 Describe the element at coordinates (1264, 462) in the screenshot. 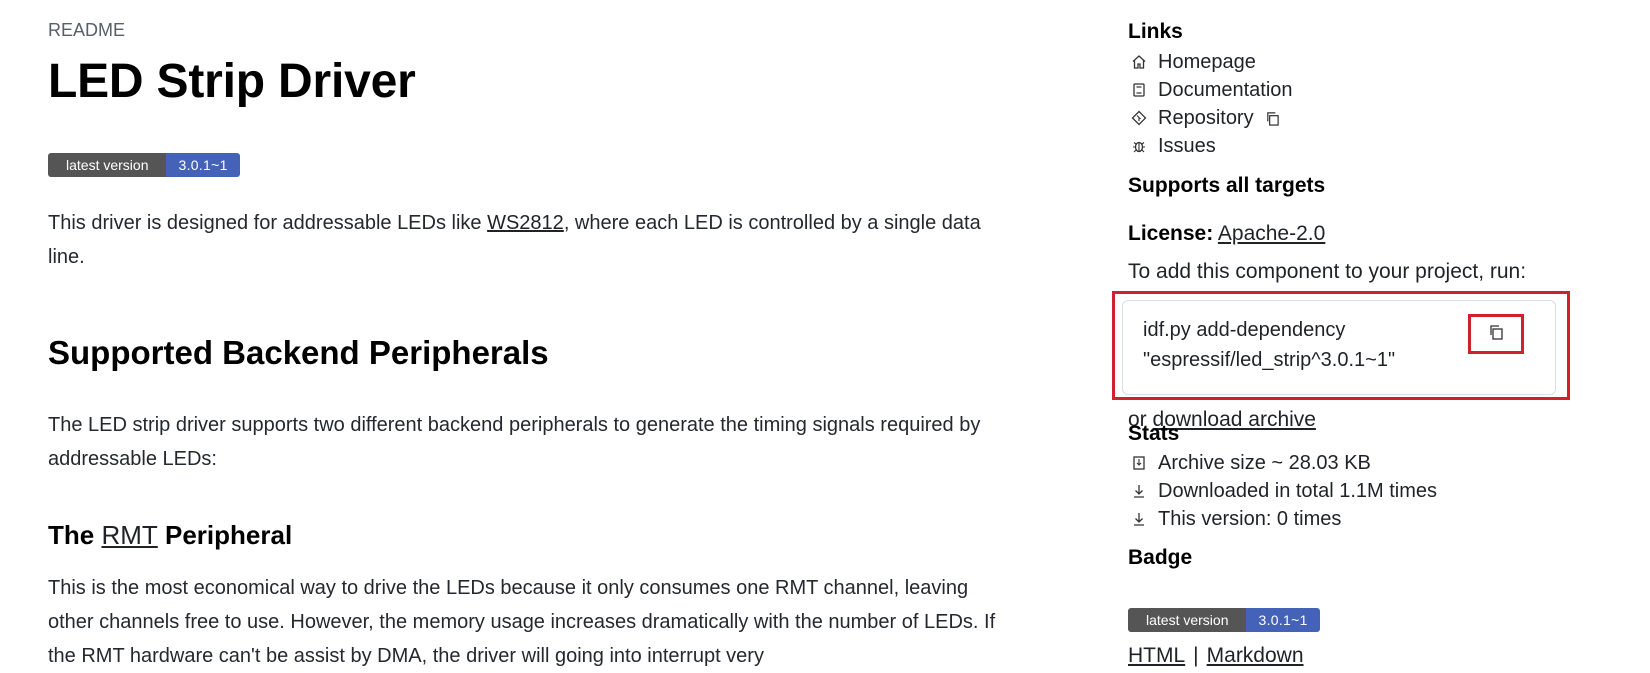

I see `stat-archive-size-label: Archive size ~ 28.03 KB` at that location.